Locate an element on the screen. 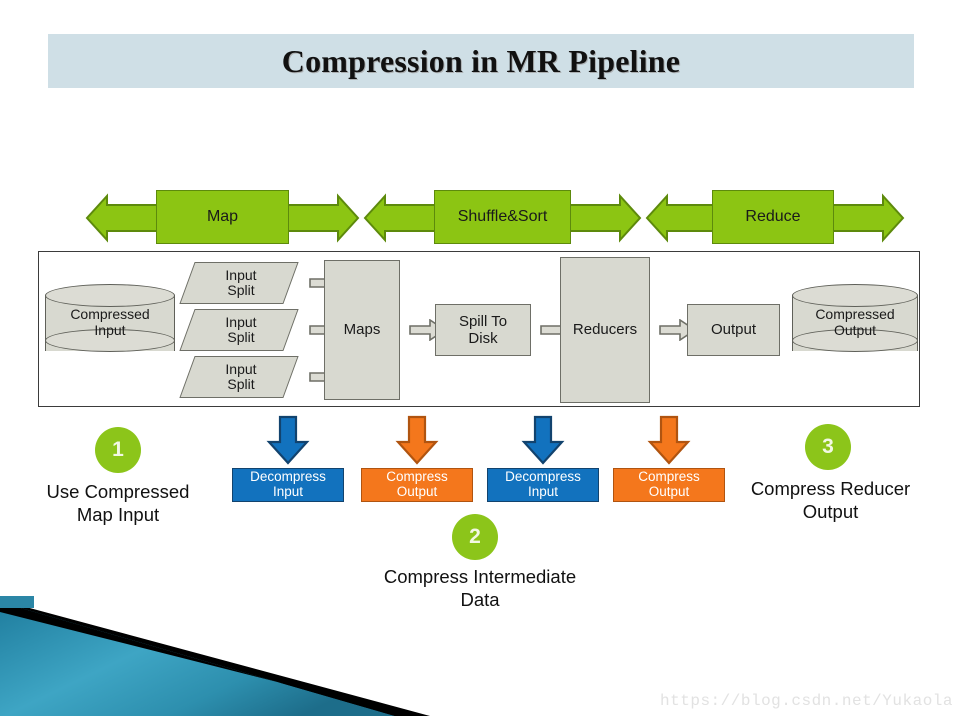 The image size is (961, 716). input-split-1-line1: Input is located at coordinates (241, 274).